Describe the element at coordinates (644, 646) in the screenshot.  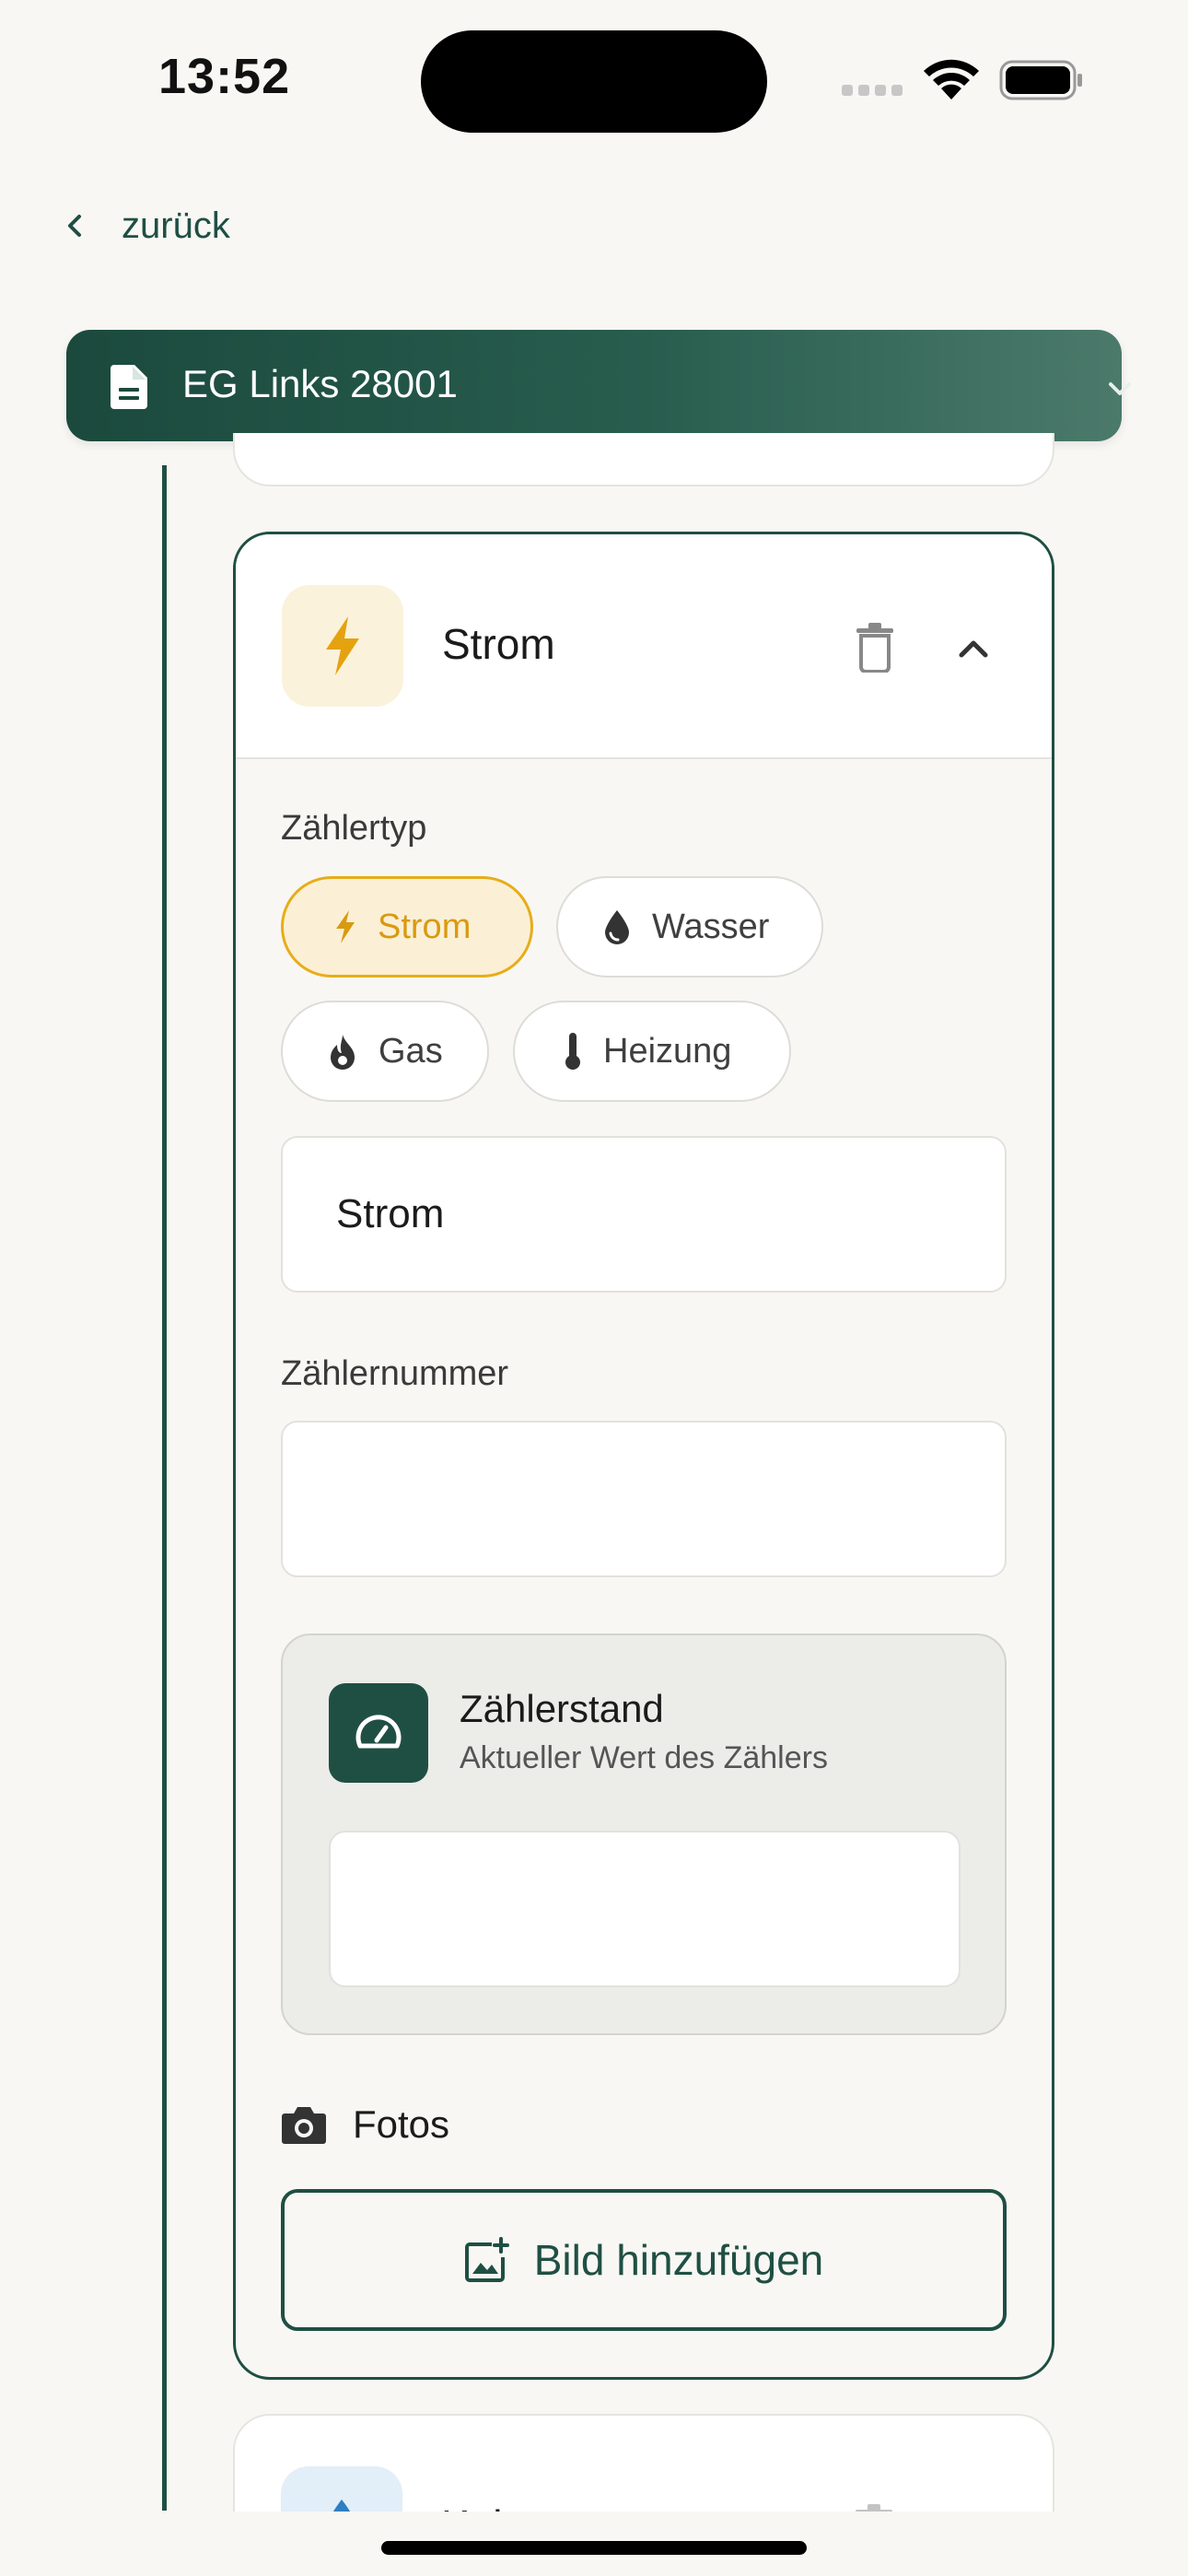
I see `meter-card-header: Strom` at that location.